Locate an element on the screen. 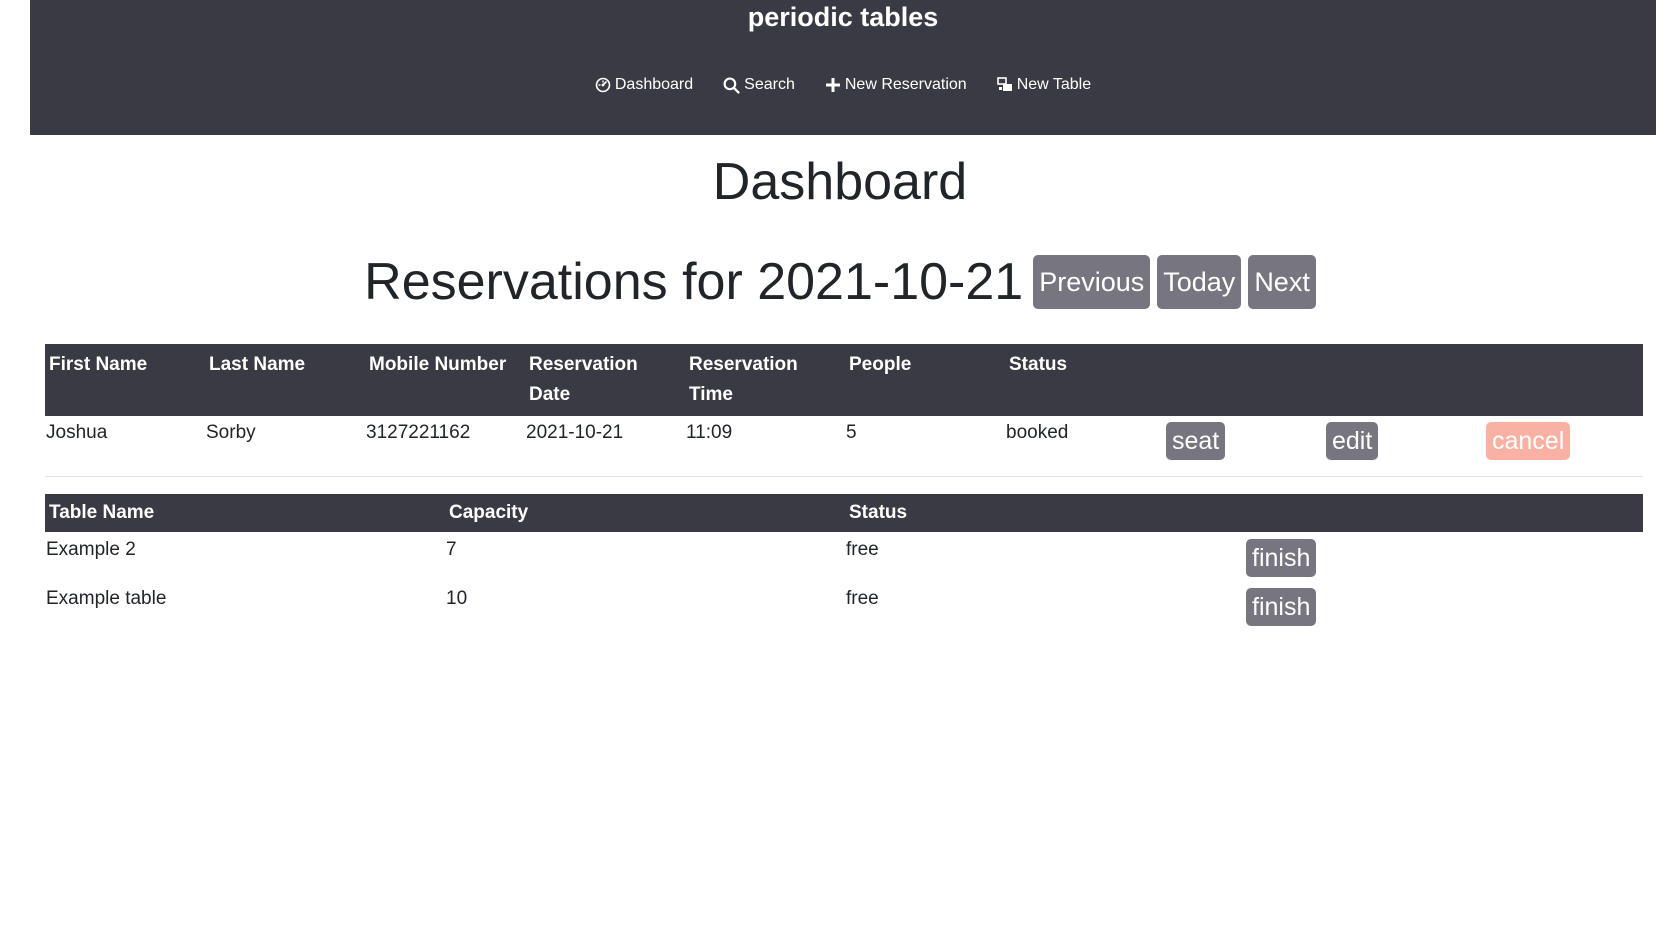  column-header-table-name: Table Name is located at coordinates (245, 513).